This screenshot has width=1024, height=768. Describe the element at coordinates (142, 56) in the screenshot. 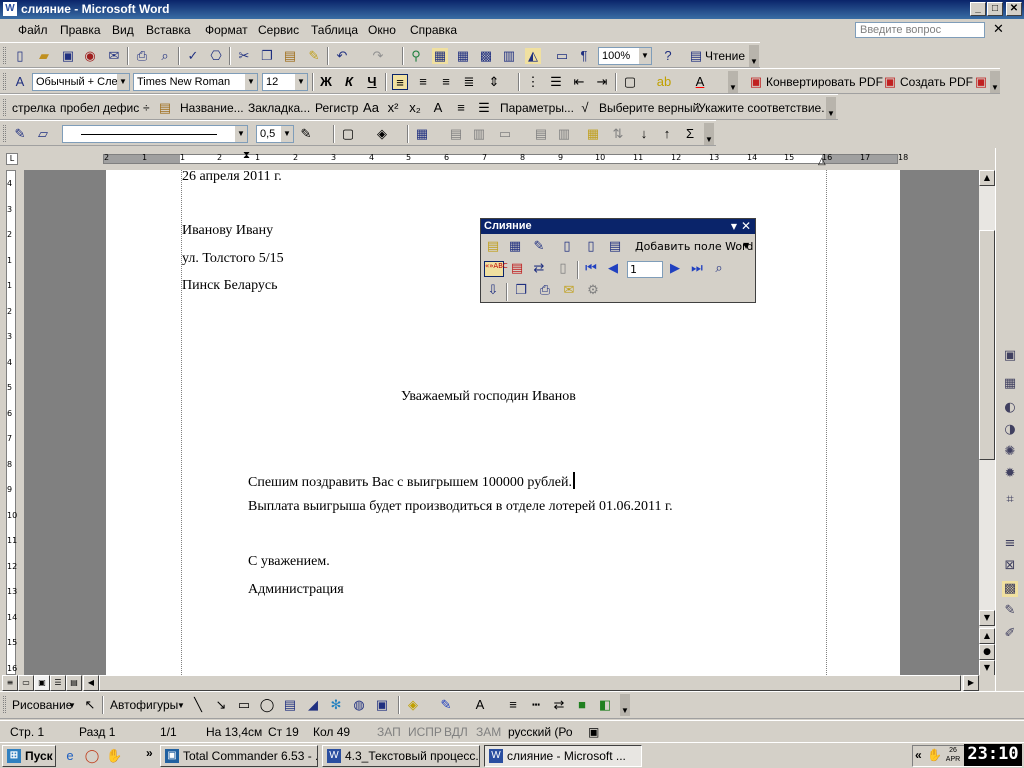

I see `print-icon: ⎙` at that location.